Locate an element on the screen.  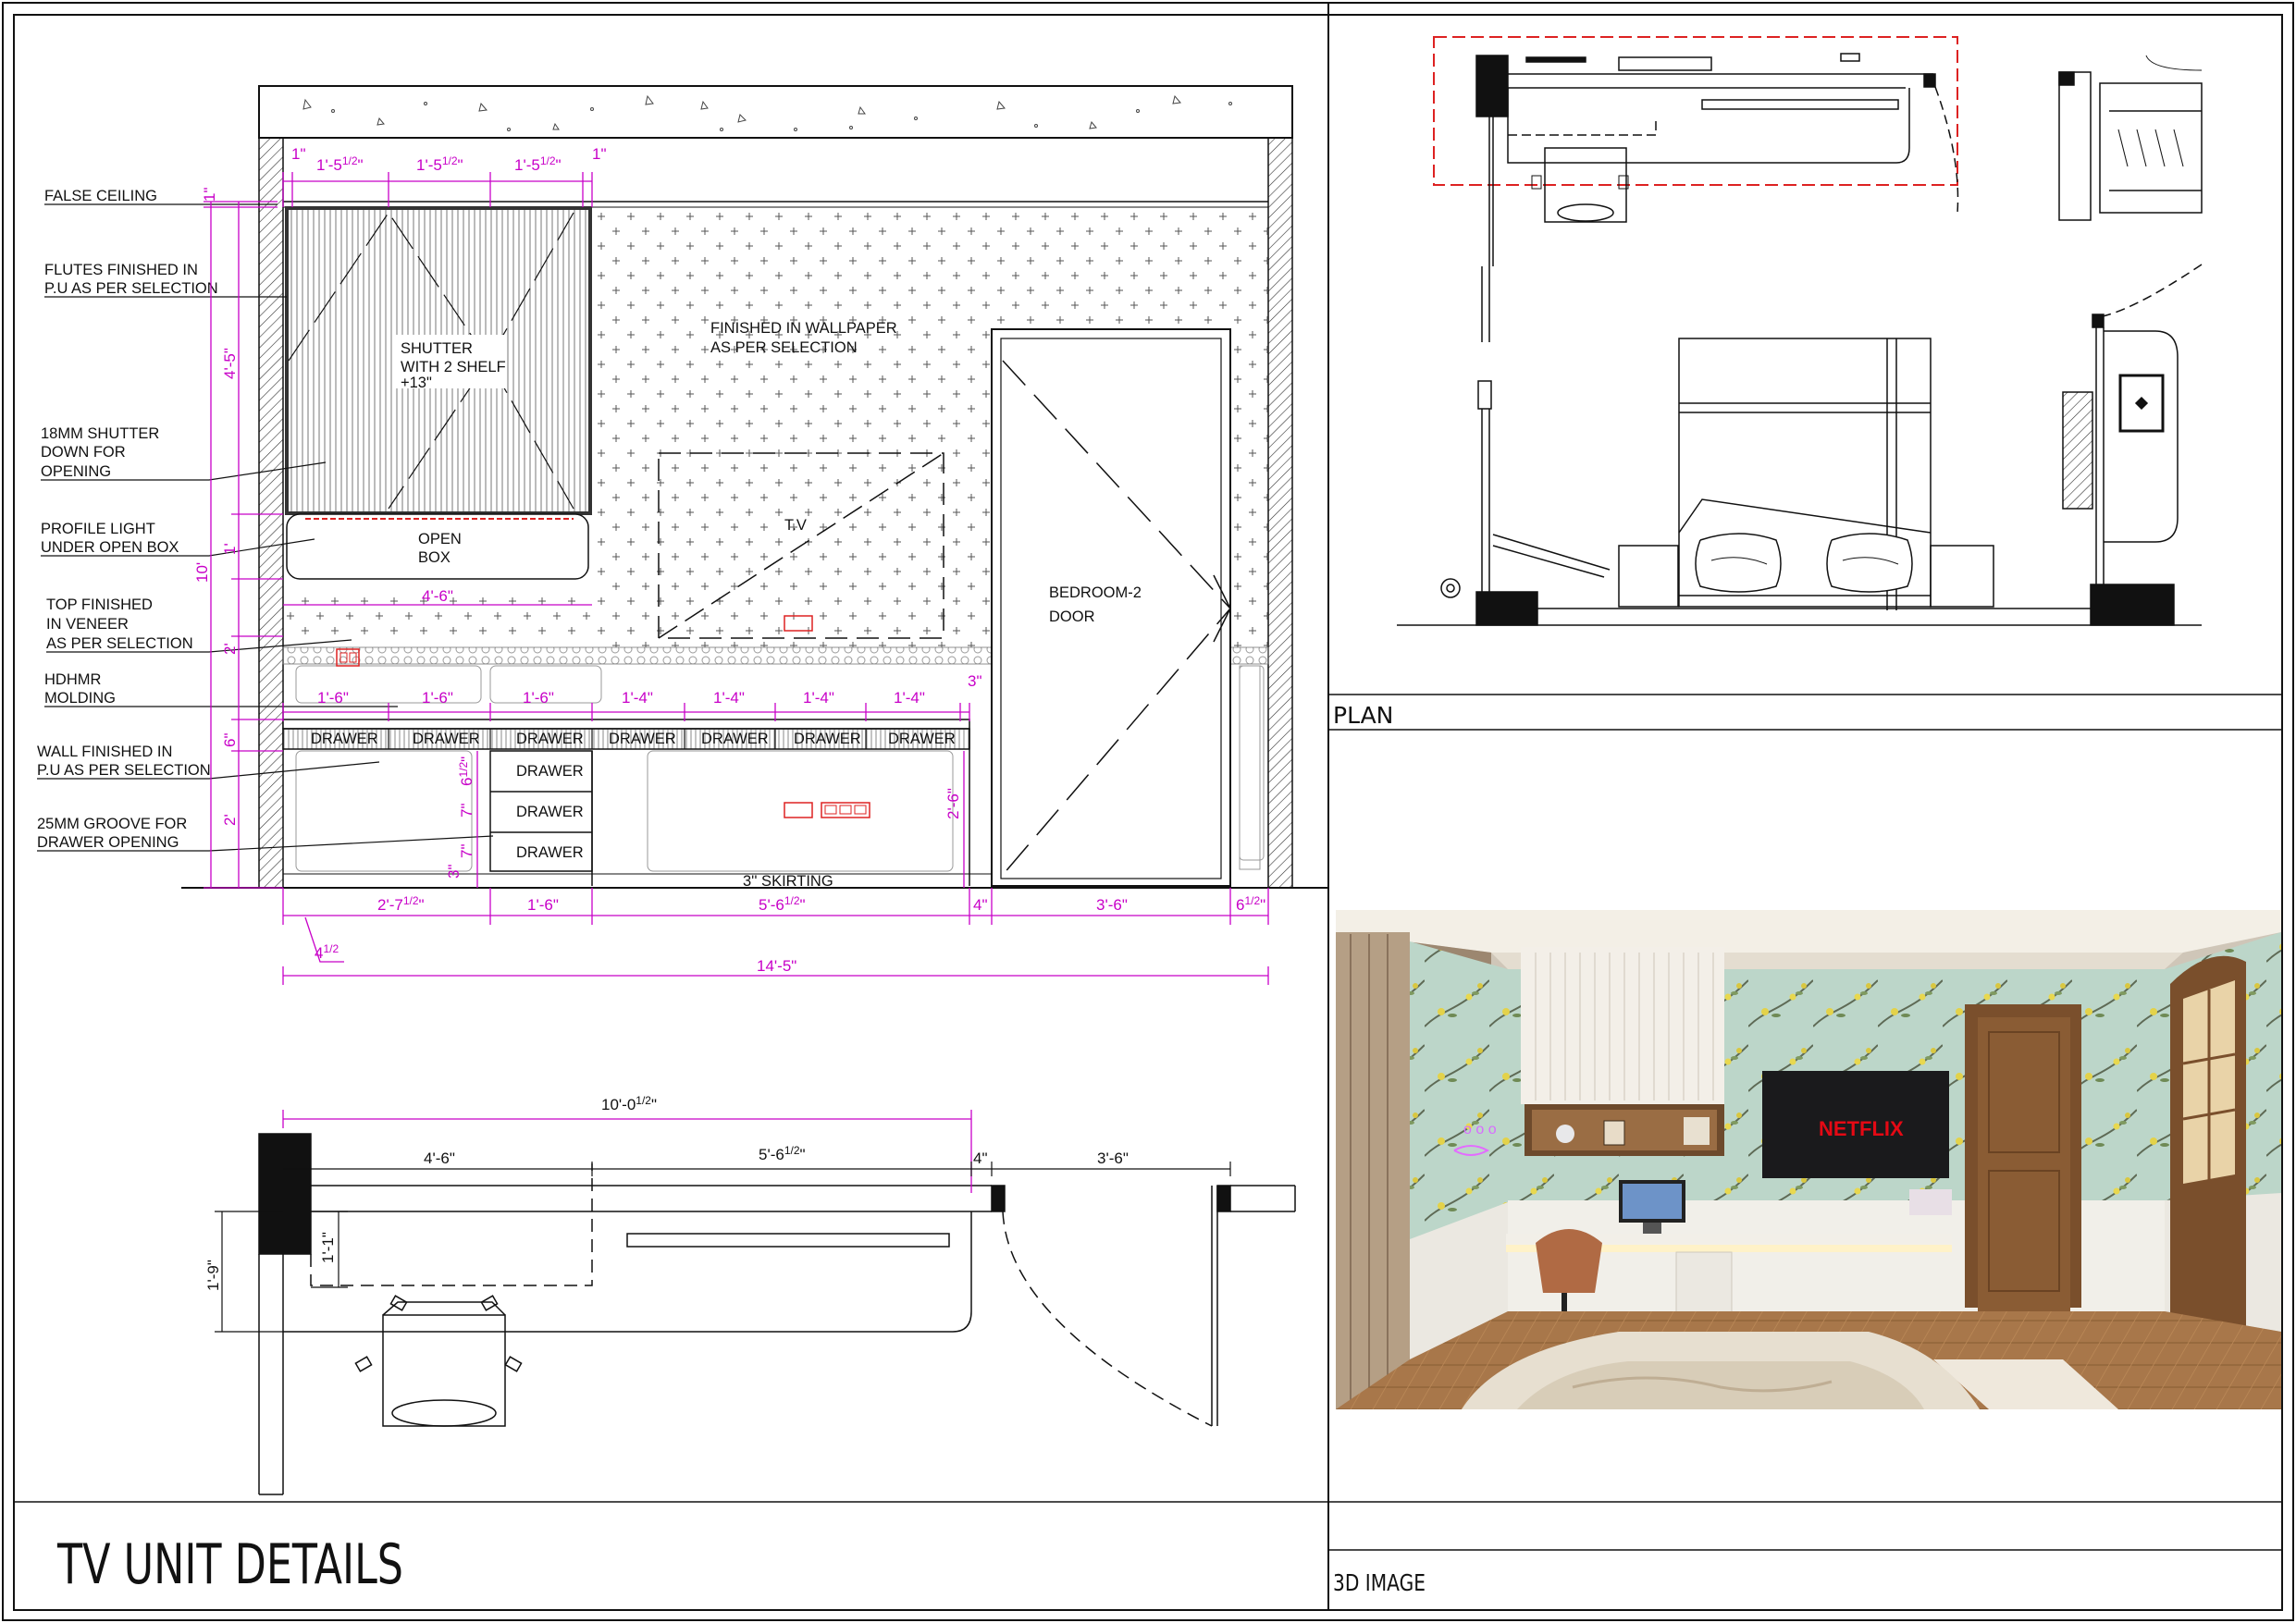
left-wall is located at coordinates (271, 513).